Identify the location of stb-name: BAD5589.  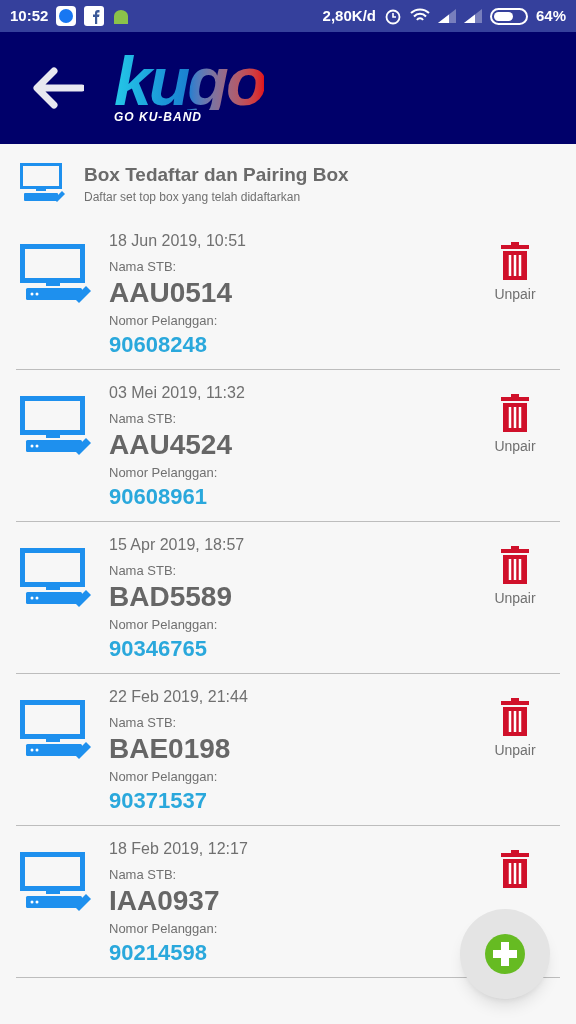
(171, 597).